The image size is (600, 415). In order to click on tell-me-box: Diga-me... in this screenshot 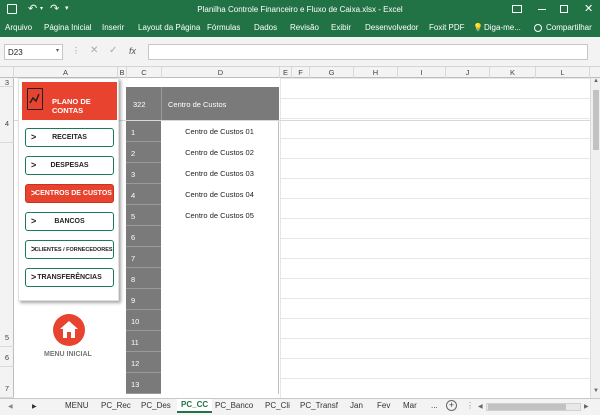, I will do `click(502, 27)`.